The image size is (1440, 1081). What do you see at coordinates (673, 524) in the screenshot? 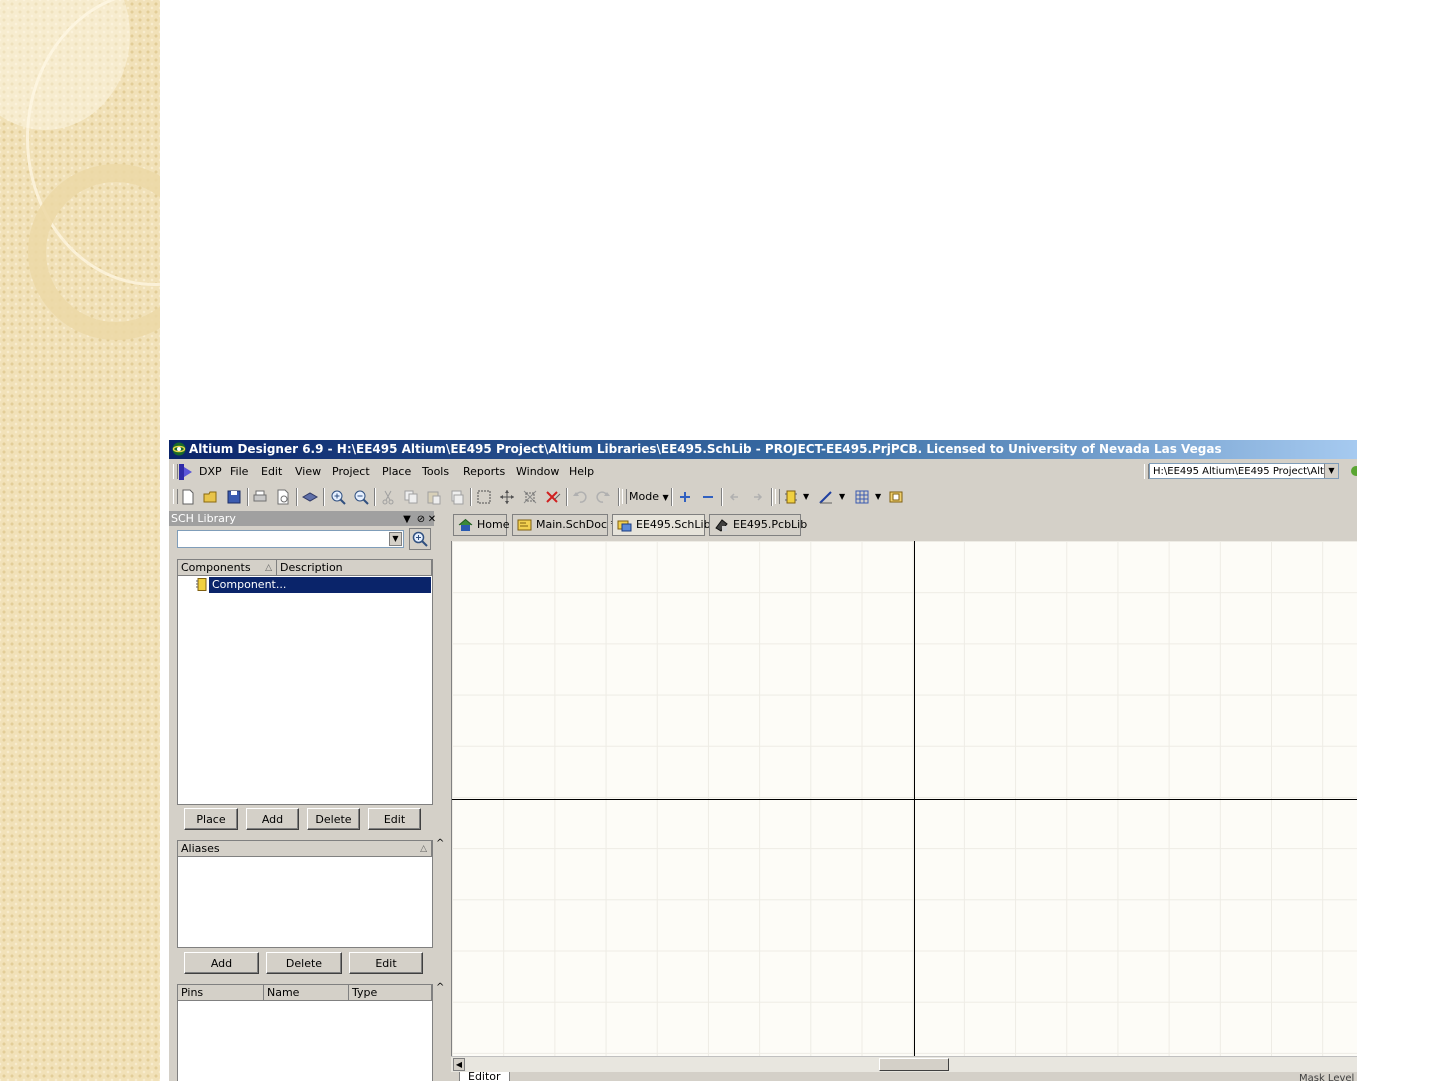
I see `tab-label: EE495.SchLib` at bounding box center [673, 524].